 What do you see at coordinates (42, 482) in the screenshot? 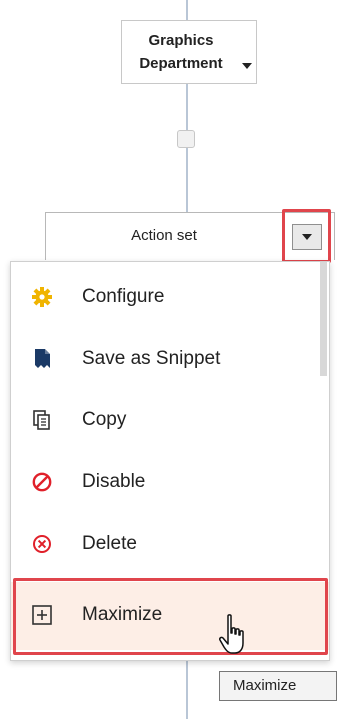
I see `disable-icon` at bounding box center [42, 482].